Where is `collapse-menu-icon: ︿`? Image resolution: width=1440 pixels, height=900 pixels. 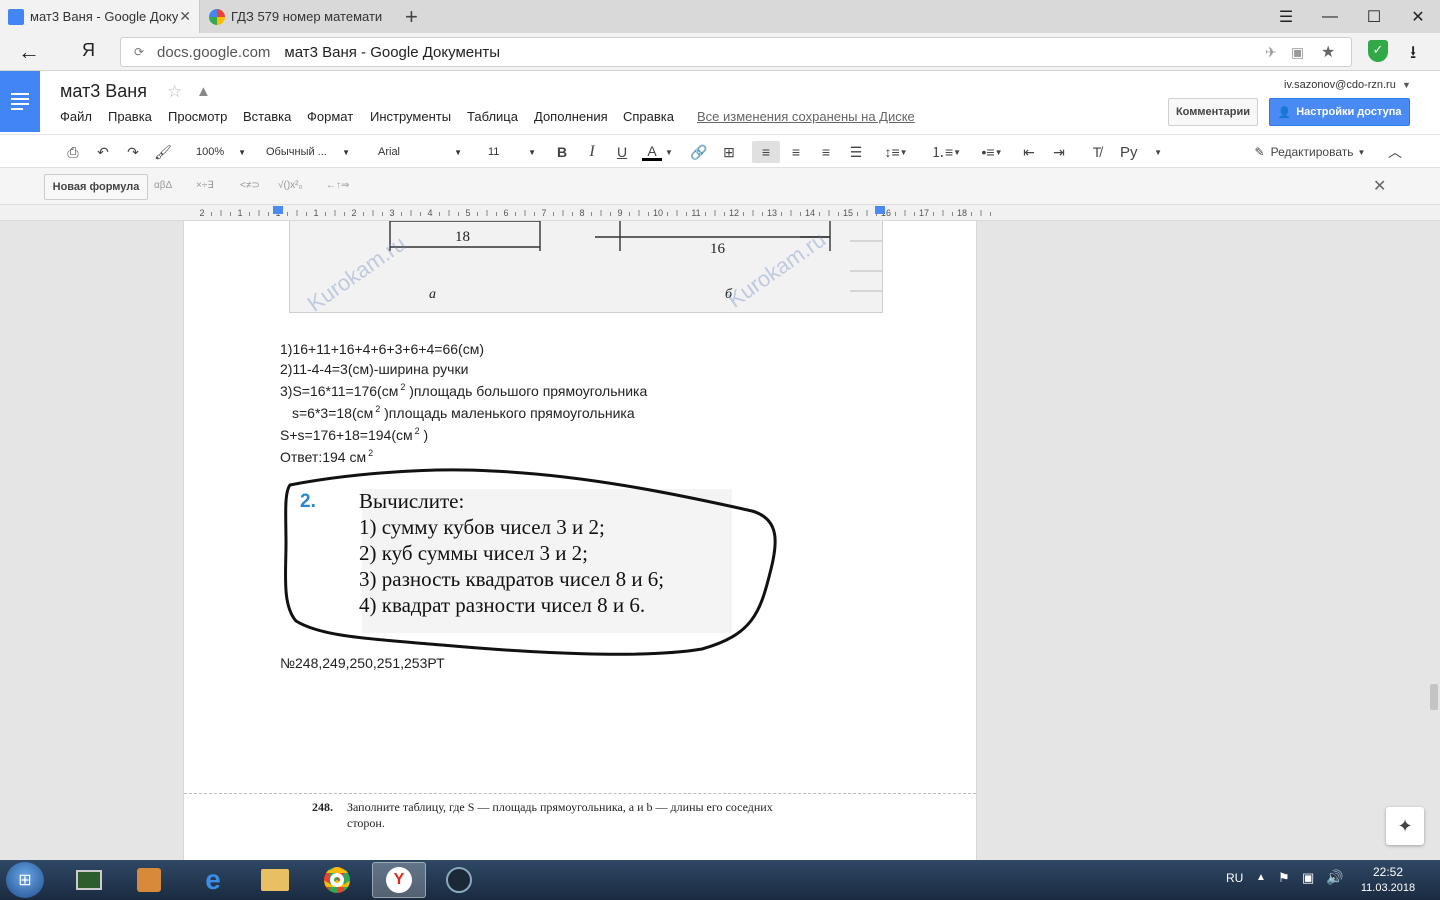
collapse-menu-icon: ︿ is located at coordinates (1395, 152).